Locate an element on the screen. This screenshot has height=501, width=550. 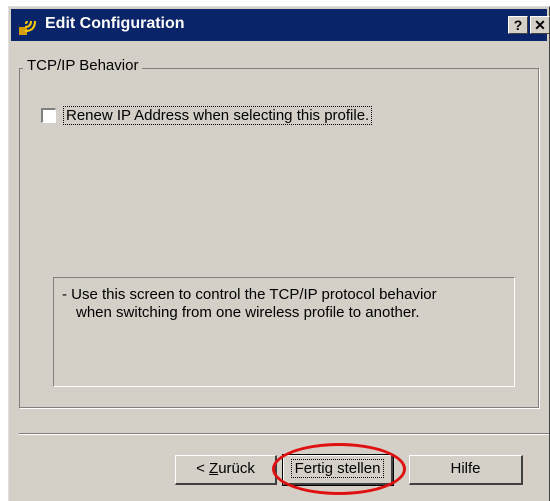
groupbox-label: TCP/IP Behavior is located at coordinates (83, 65).